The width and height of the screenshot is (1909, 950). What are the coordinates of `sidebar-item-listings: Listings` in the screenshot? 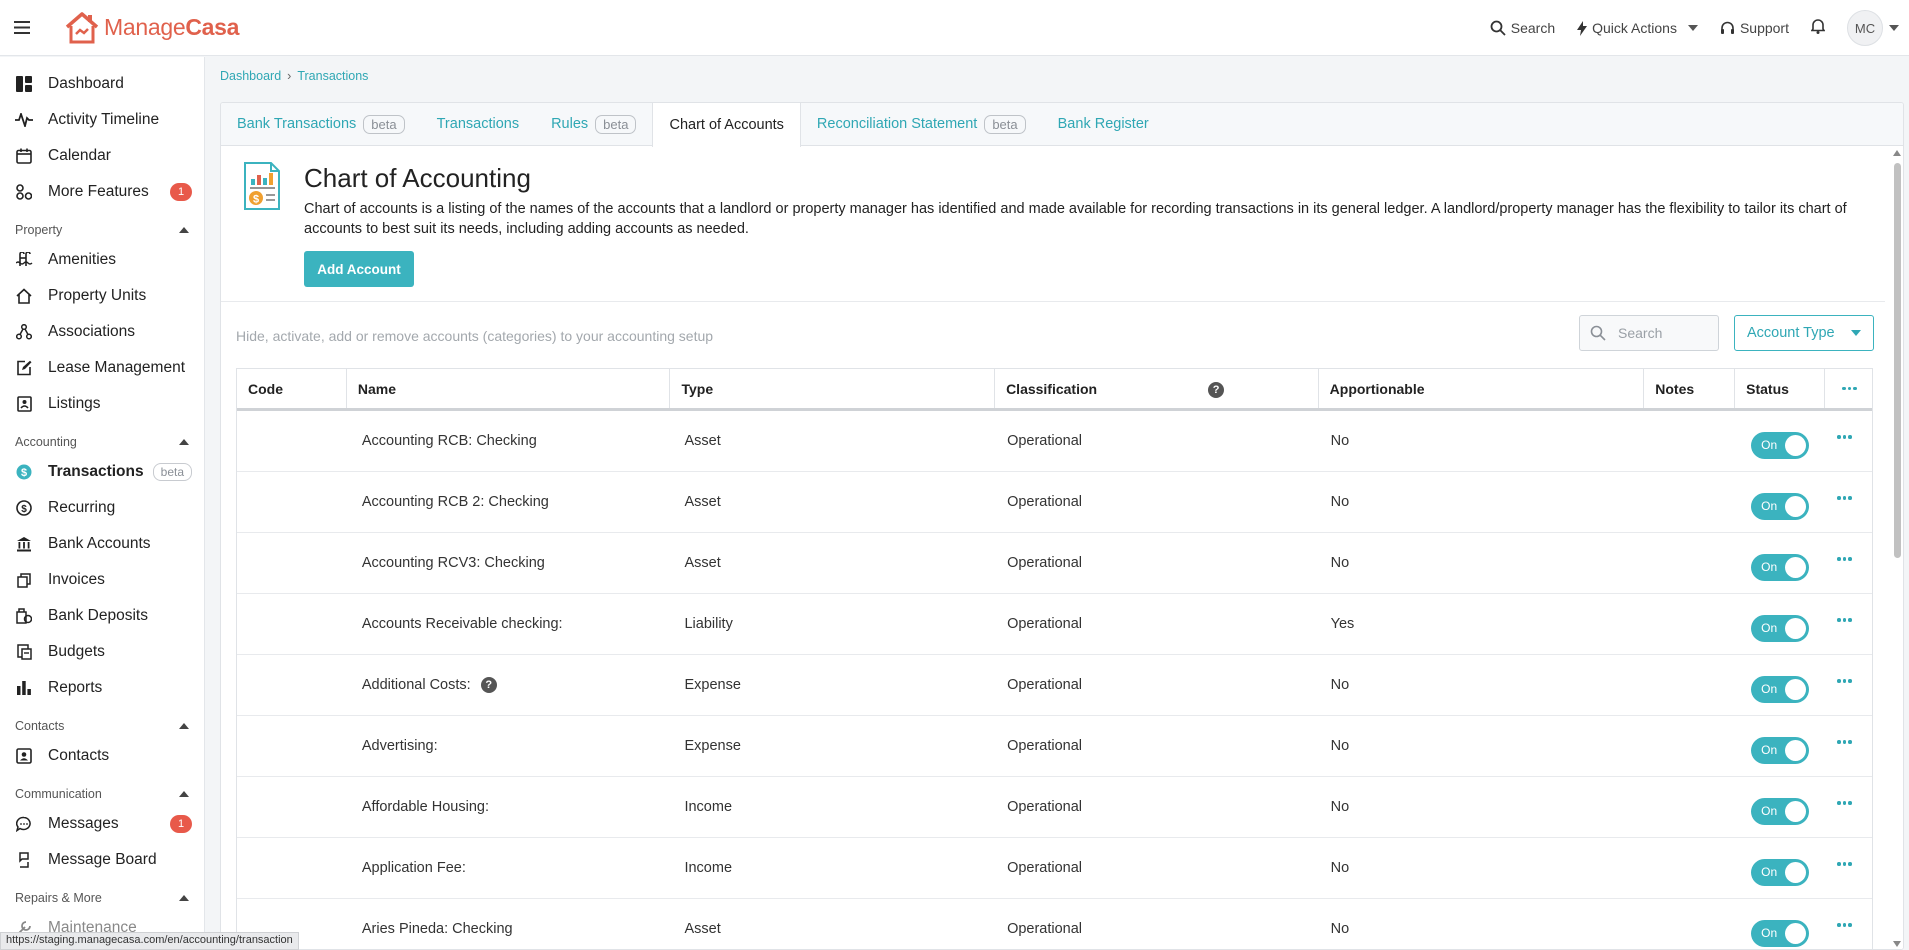 It's located at (102, 404).